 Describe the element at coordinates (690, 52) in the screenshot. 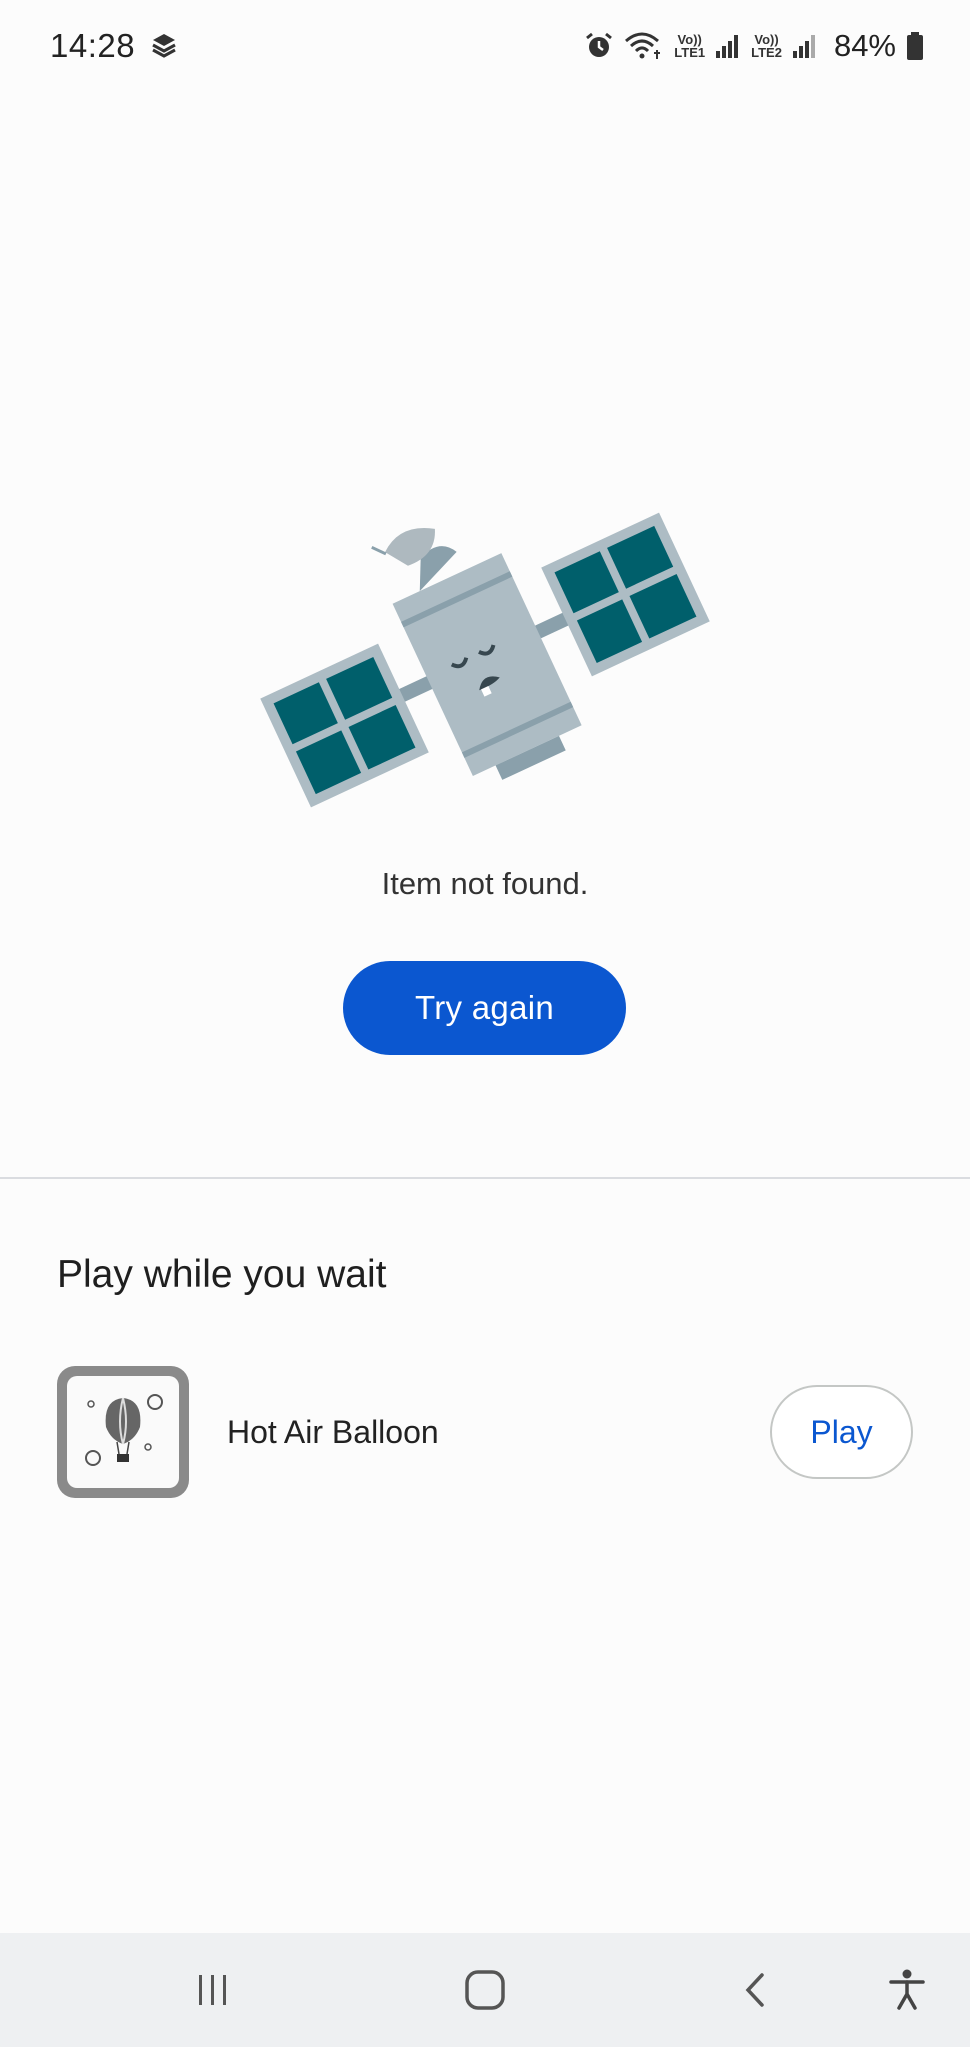

I see `lte1-label: LTE1` at that location.